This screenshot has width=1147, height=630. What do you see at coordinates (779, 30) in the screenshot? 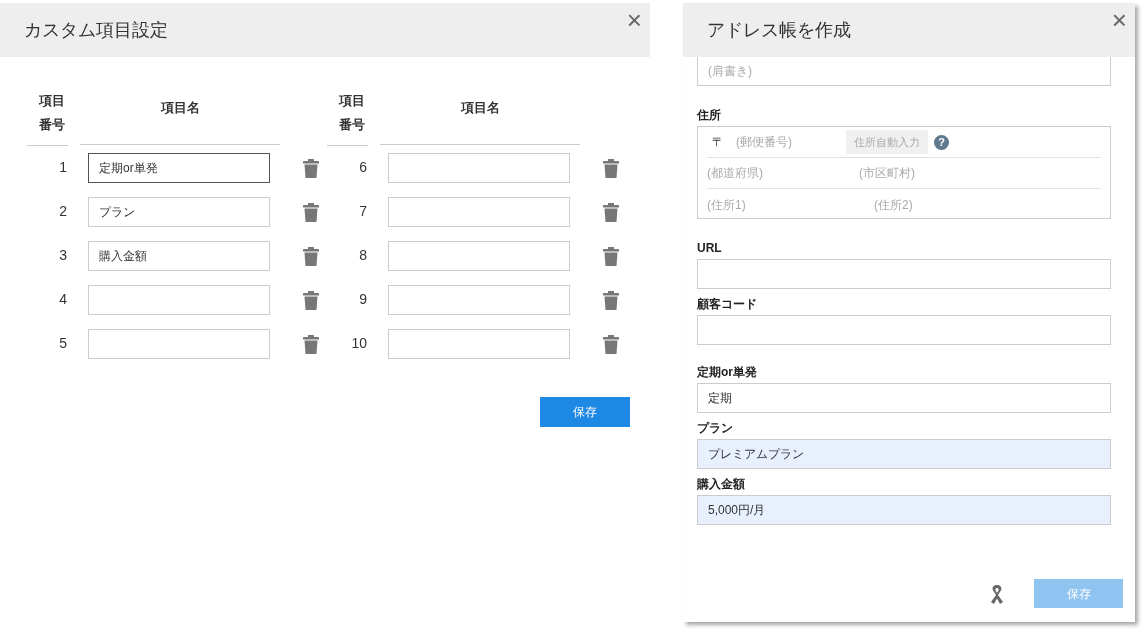
I see `dialog-title: アドレス帳を作成` at bounding box center [779, 30].